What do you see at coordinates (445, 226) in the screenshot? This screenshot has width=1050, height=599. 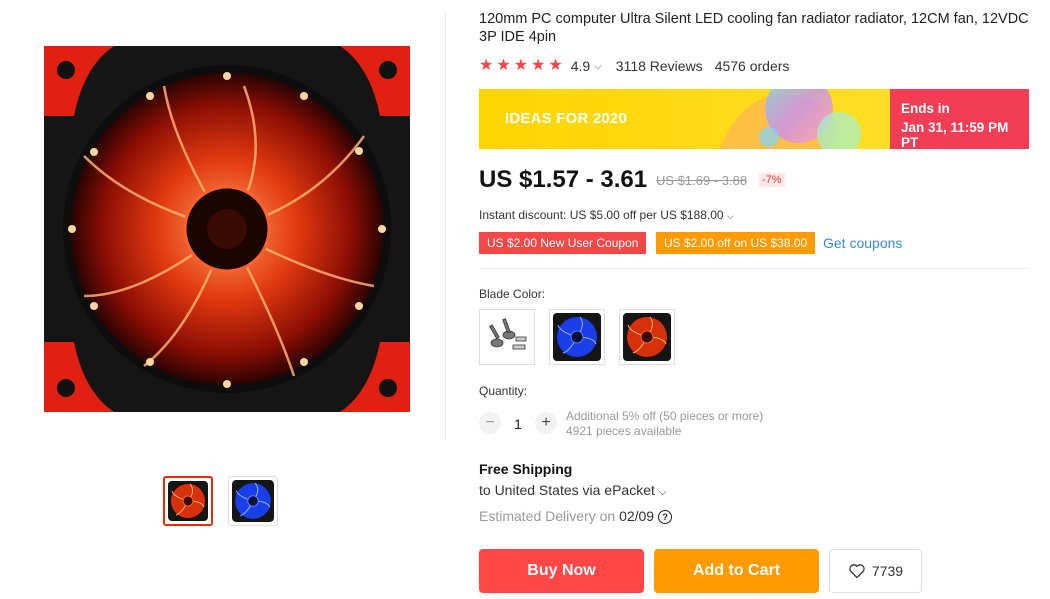 I see `column-divider` at bounding box center [445, 226].